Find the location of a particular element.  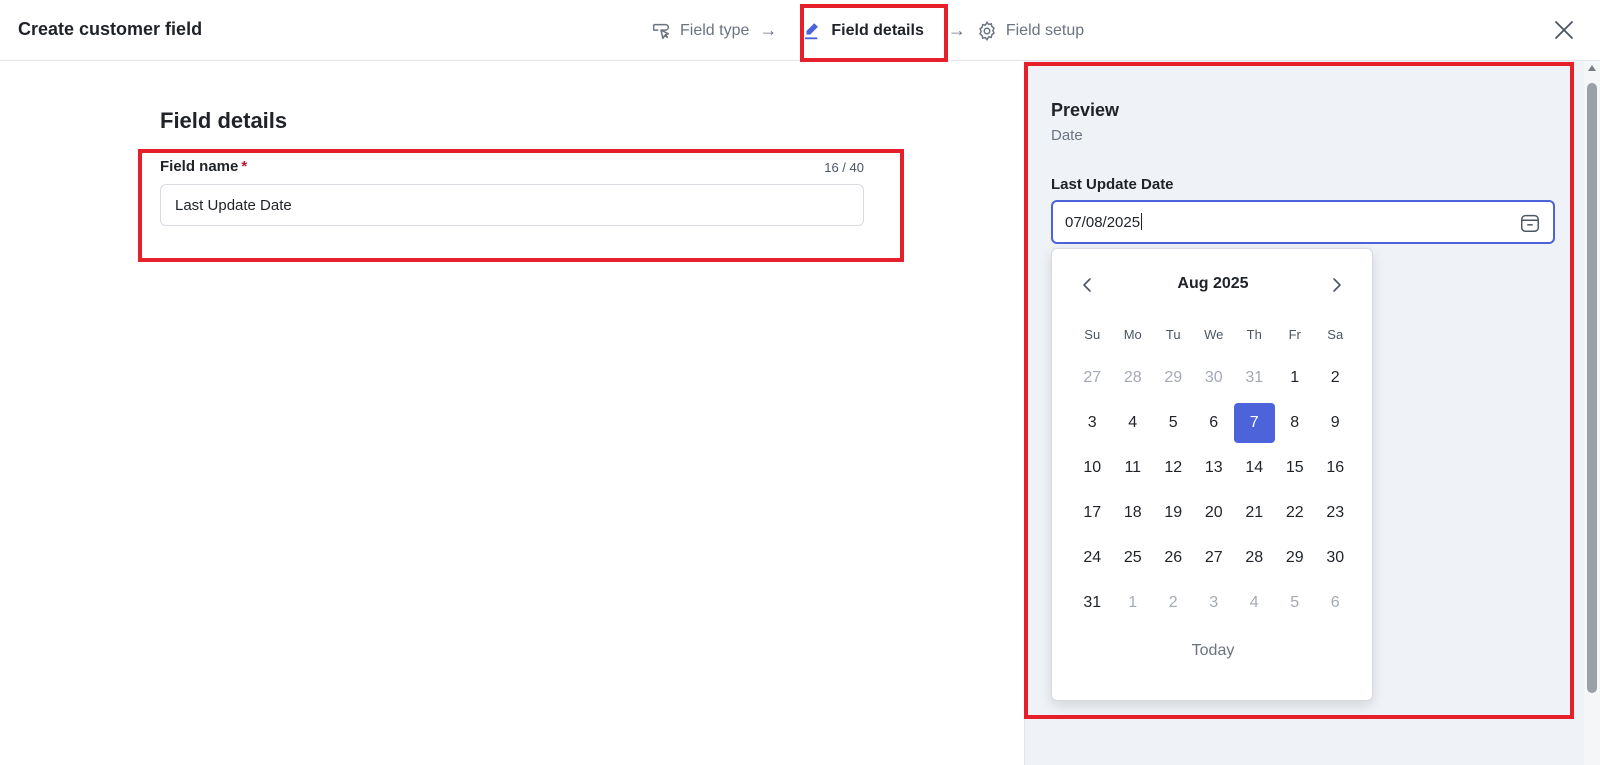

calendar-day: 22 is located at coordinates (1295, 512).